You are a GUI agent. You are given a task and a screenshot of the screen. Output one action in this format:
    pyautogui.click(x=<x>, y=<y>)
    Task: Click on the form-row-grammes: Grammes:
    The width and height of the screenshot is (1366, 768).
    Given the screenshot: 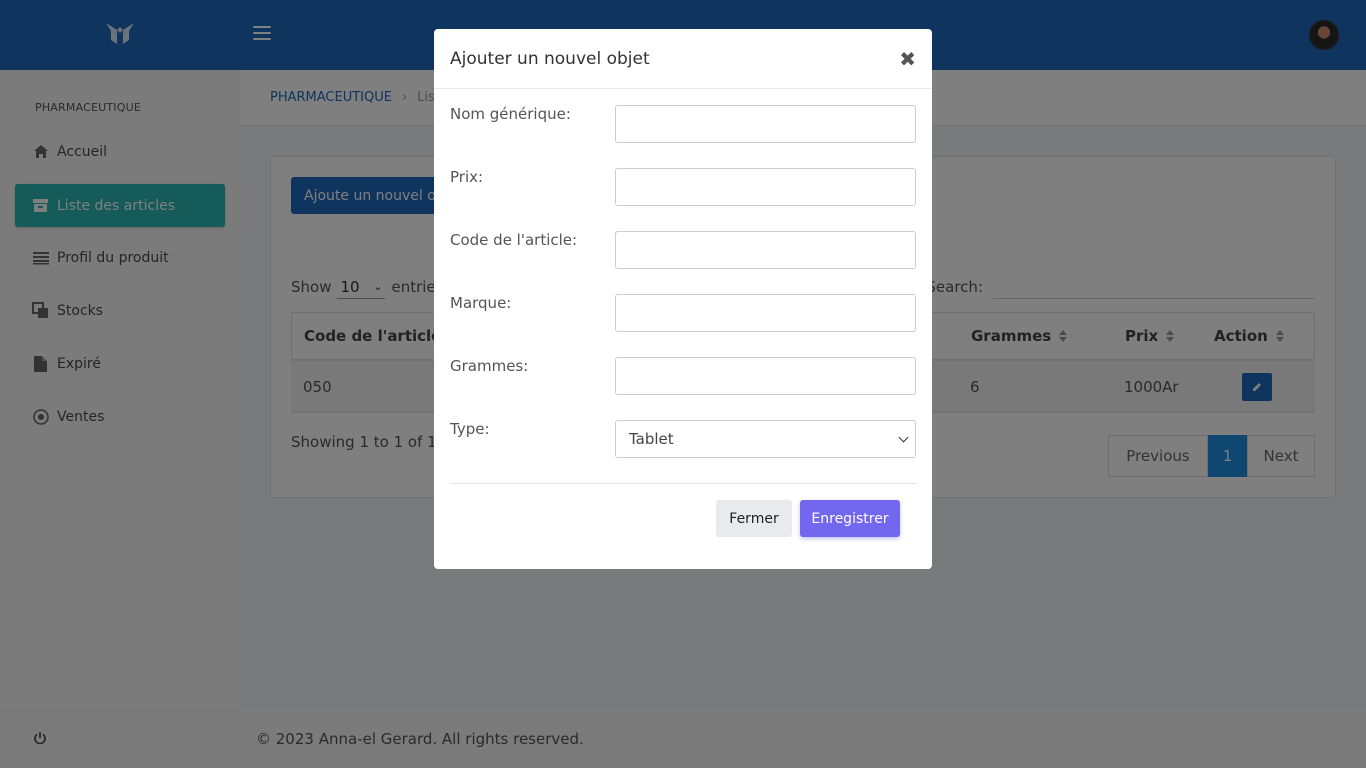 What is the action you would take?
    pyautogui.click(x=683, y=376)
    